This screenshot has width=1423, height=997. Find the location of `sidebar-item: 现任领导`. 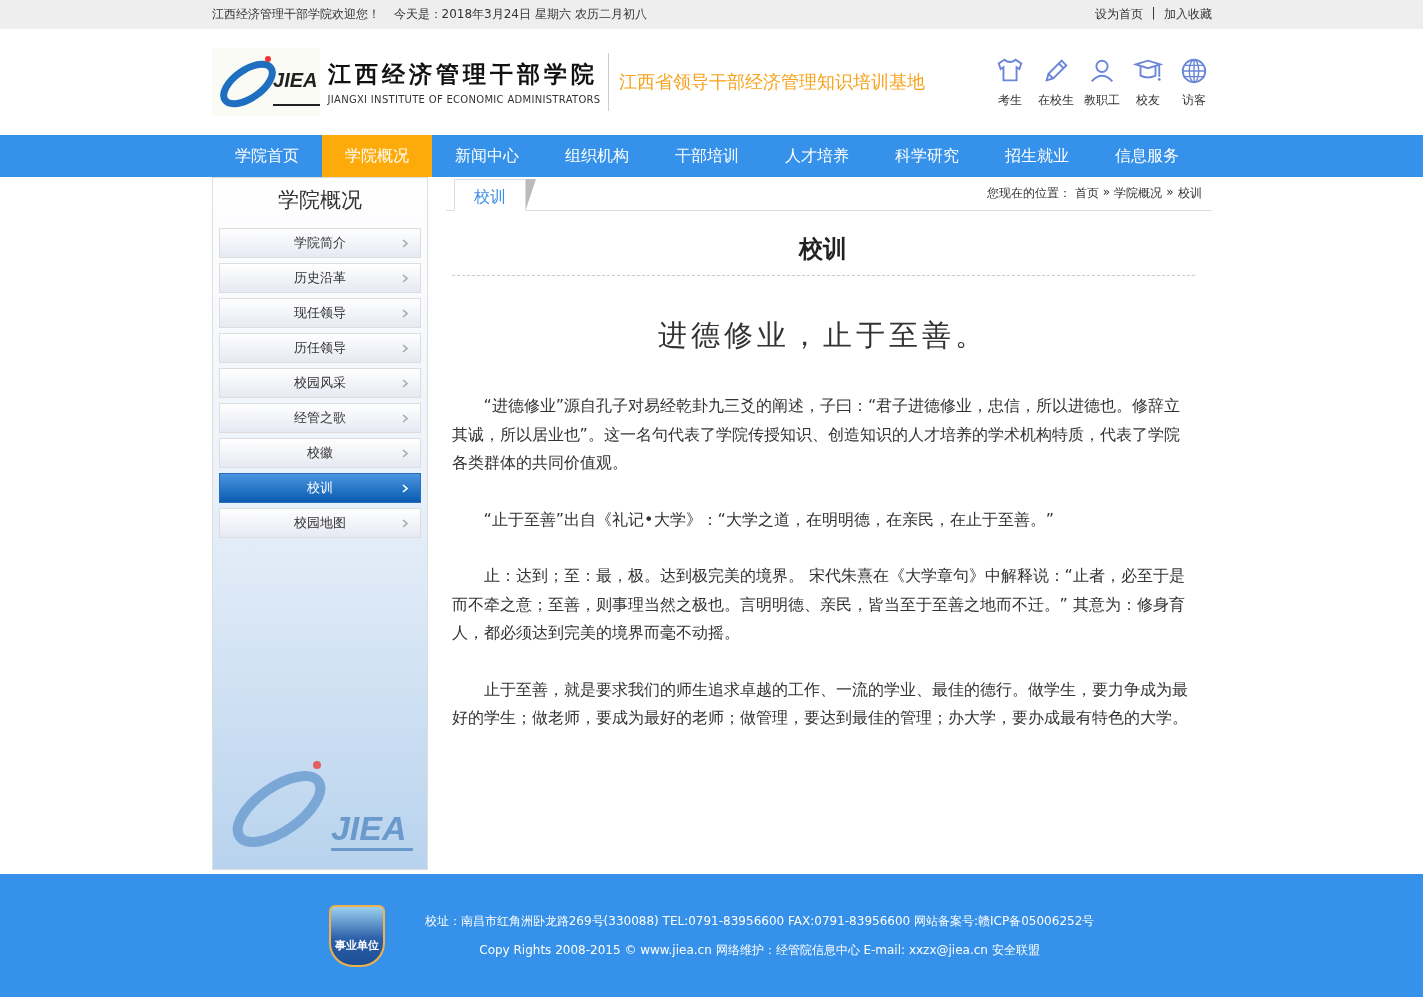

sidebar-item: 现任领导 is located at coordinates (319, 313).